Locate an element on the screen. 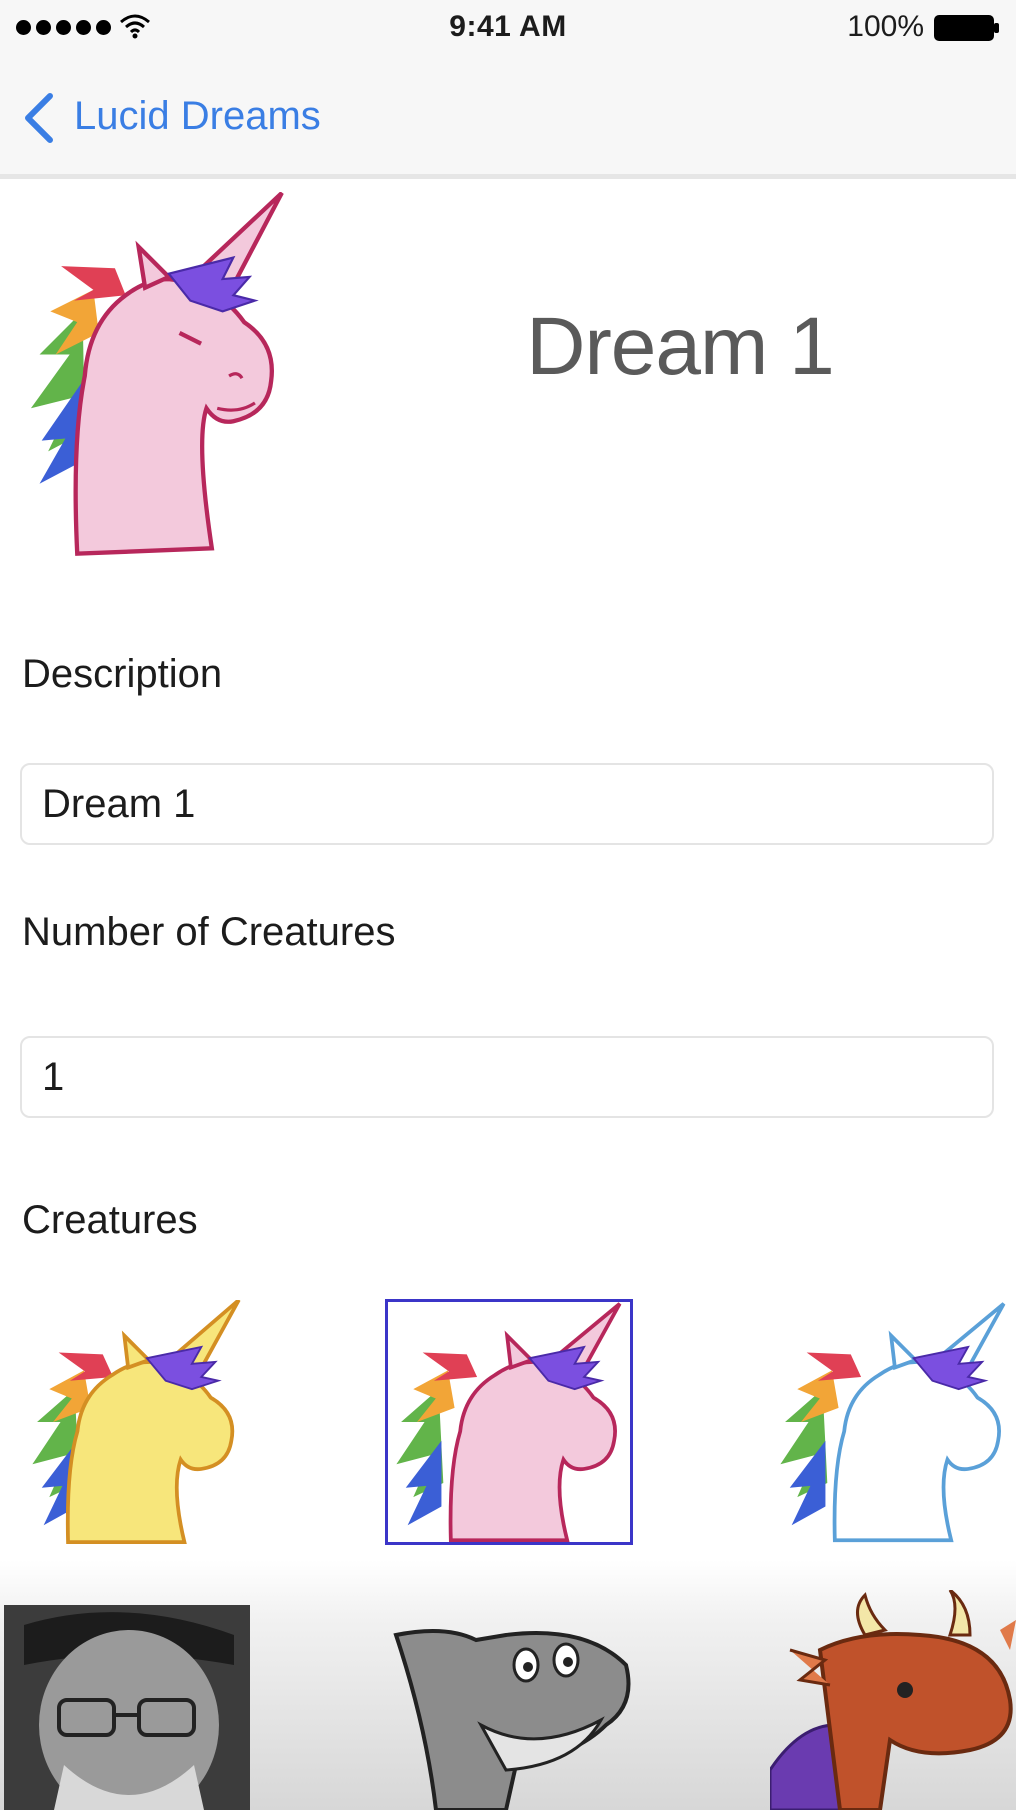 This screenshot has height=1810, width=1016. description-label: Description is located at coordinates (122, 674).